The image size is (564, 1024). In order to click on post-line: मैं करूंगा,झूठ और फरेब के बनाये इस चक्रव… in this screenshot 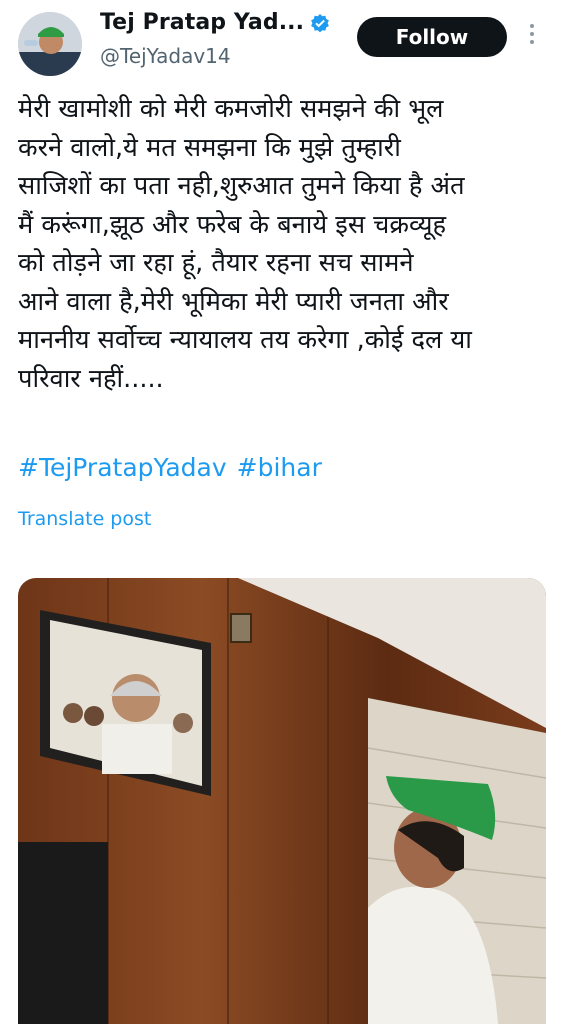, I will do `click(232, 224)`.